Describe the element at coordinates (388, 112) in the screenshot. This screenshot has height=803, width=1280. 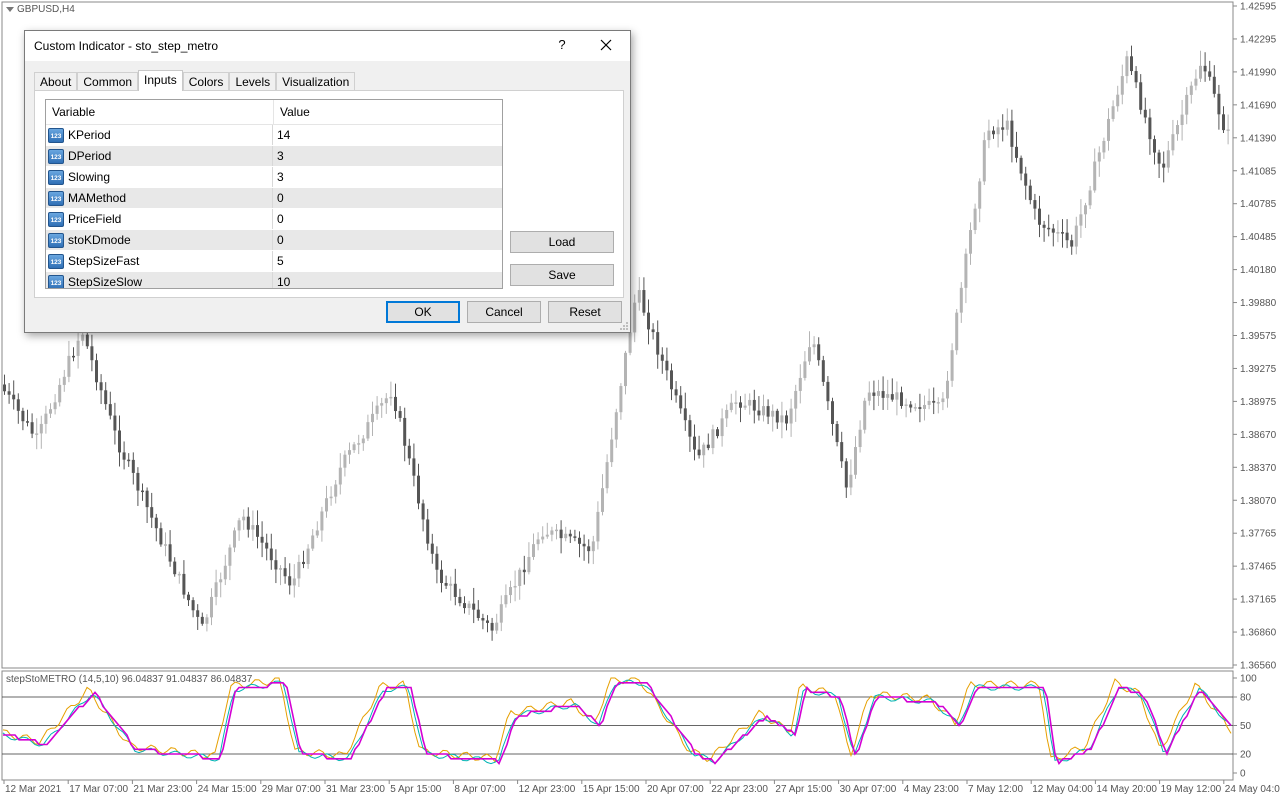
I see `column-header-value: Value` at that location.